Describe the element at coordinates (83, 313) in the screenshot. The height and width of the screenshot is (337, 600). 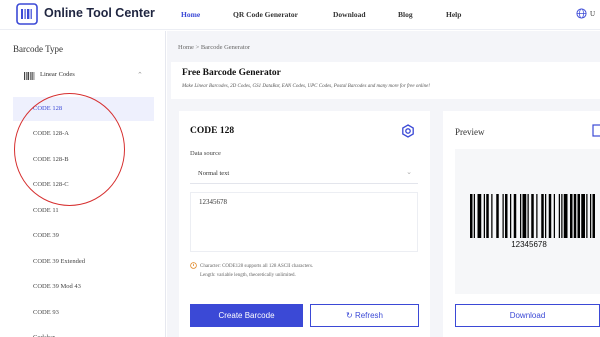
I see `sidebar-item-code-93: CODE 93` at that location.